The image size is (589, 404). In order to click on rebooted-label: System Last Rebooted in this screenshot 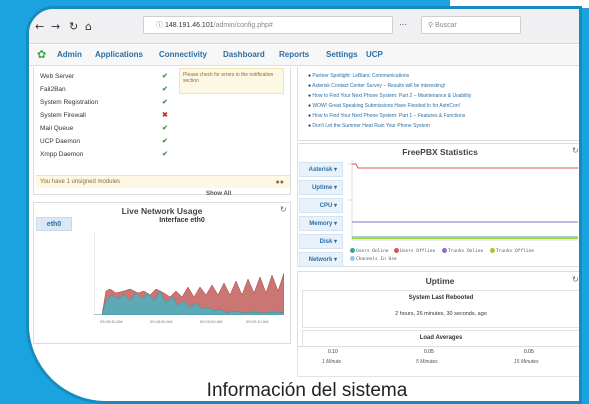, I will do `click(441, 298)`.